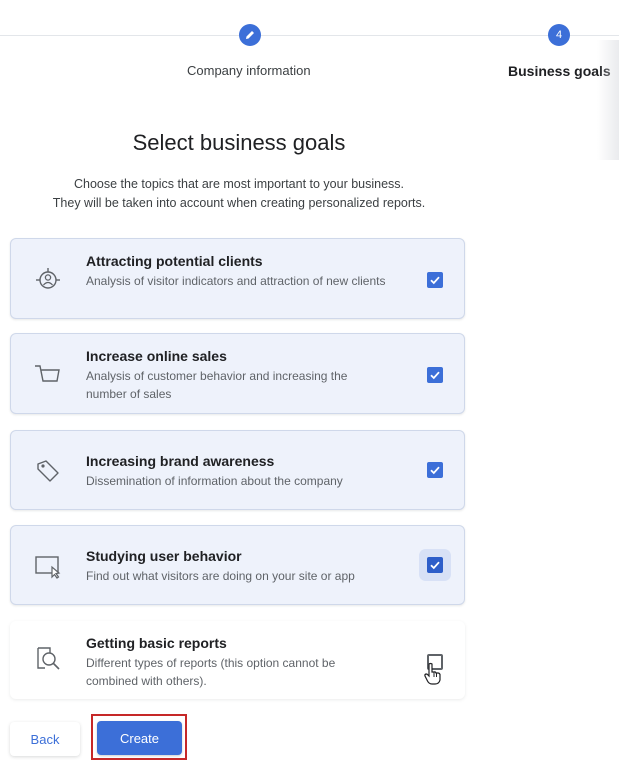 The height and width of the screenshot is (769, 619). What do you see at coordinates (156, 643) in the screenshot?
I see `goal-title: Getting basic reports` at bounding box center [156, 643].